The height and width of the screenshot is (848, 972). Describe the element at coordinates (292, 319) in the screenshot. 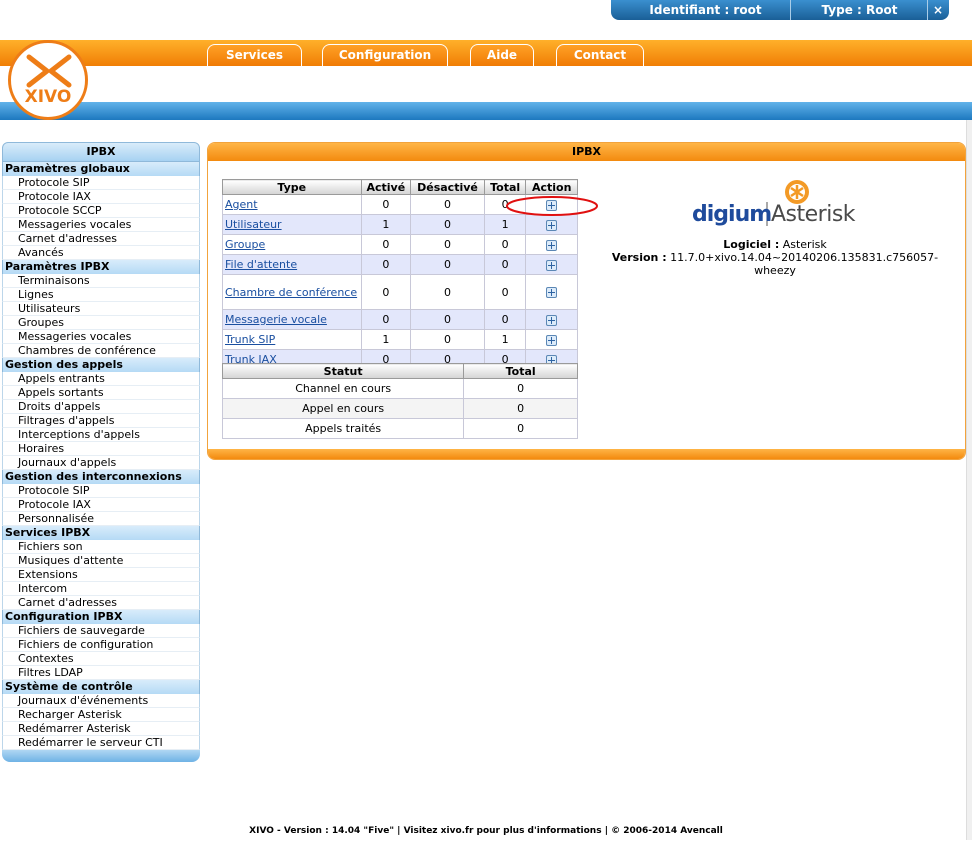

I see `type-link: Messagerie vocale` at that location.